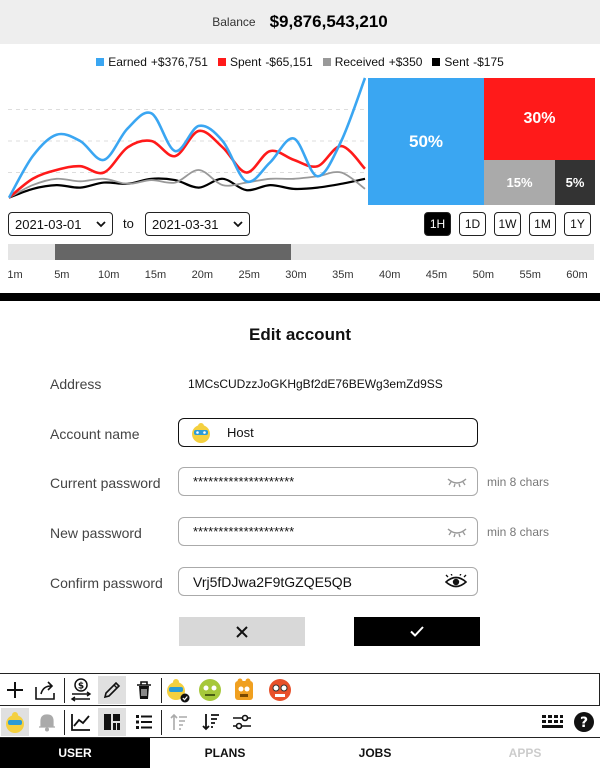 The height and width of the screenshot is (768, 600). Describe the element at coordinates (95, 434) in the screenshot. I see `account-name-label: Account name` at that location.